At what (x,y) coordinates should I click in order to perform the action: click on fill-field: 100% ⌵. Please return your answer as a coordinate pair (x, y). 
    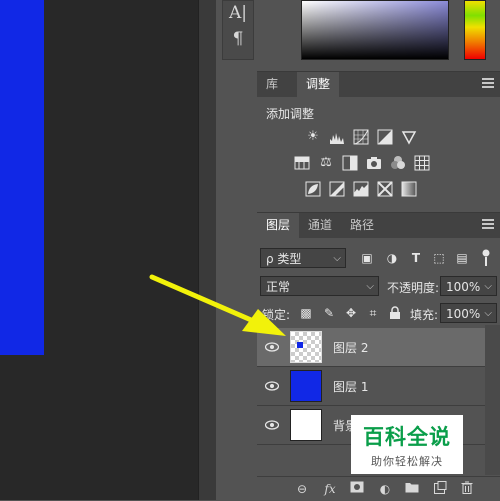
    Looking at the image, I should click on (468, 313).